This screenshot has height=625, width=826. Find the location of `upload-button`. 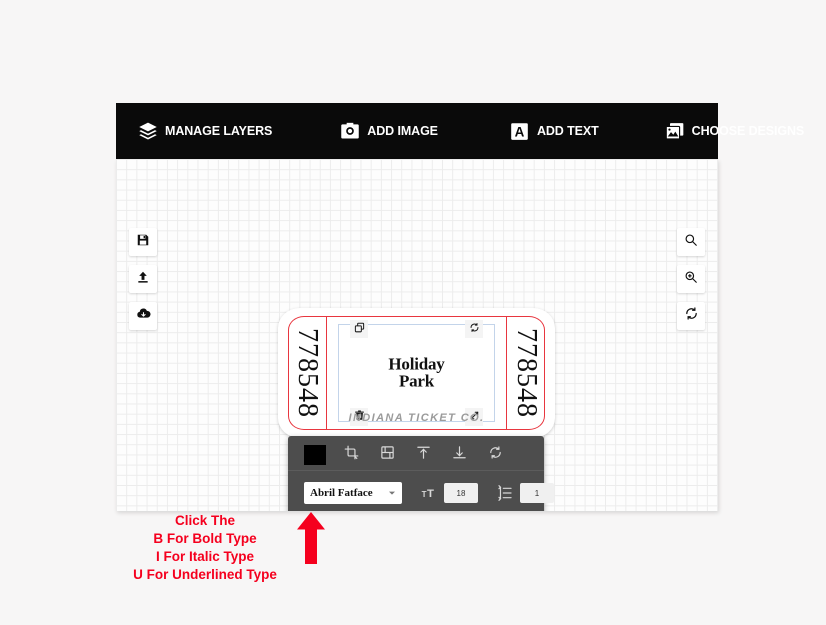

upload-button is located at coordinates (143, 279).